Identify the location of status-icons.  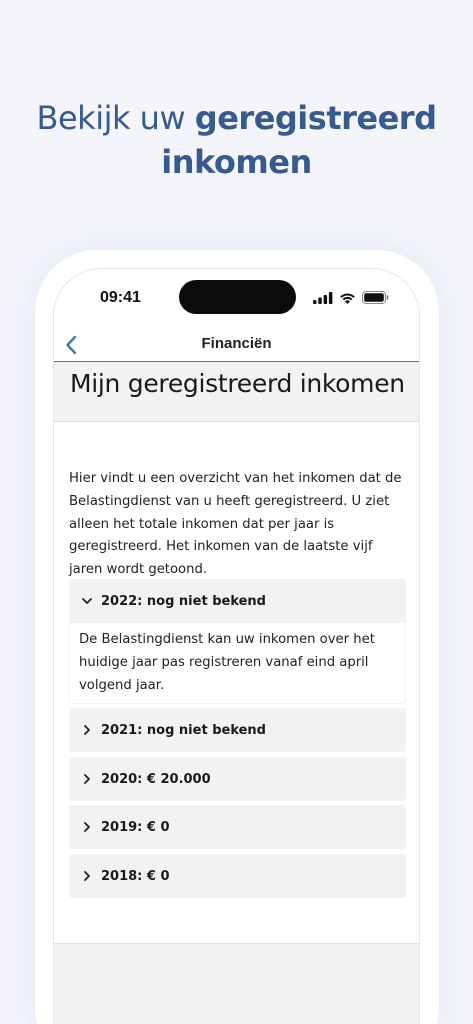
(351, 297).